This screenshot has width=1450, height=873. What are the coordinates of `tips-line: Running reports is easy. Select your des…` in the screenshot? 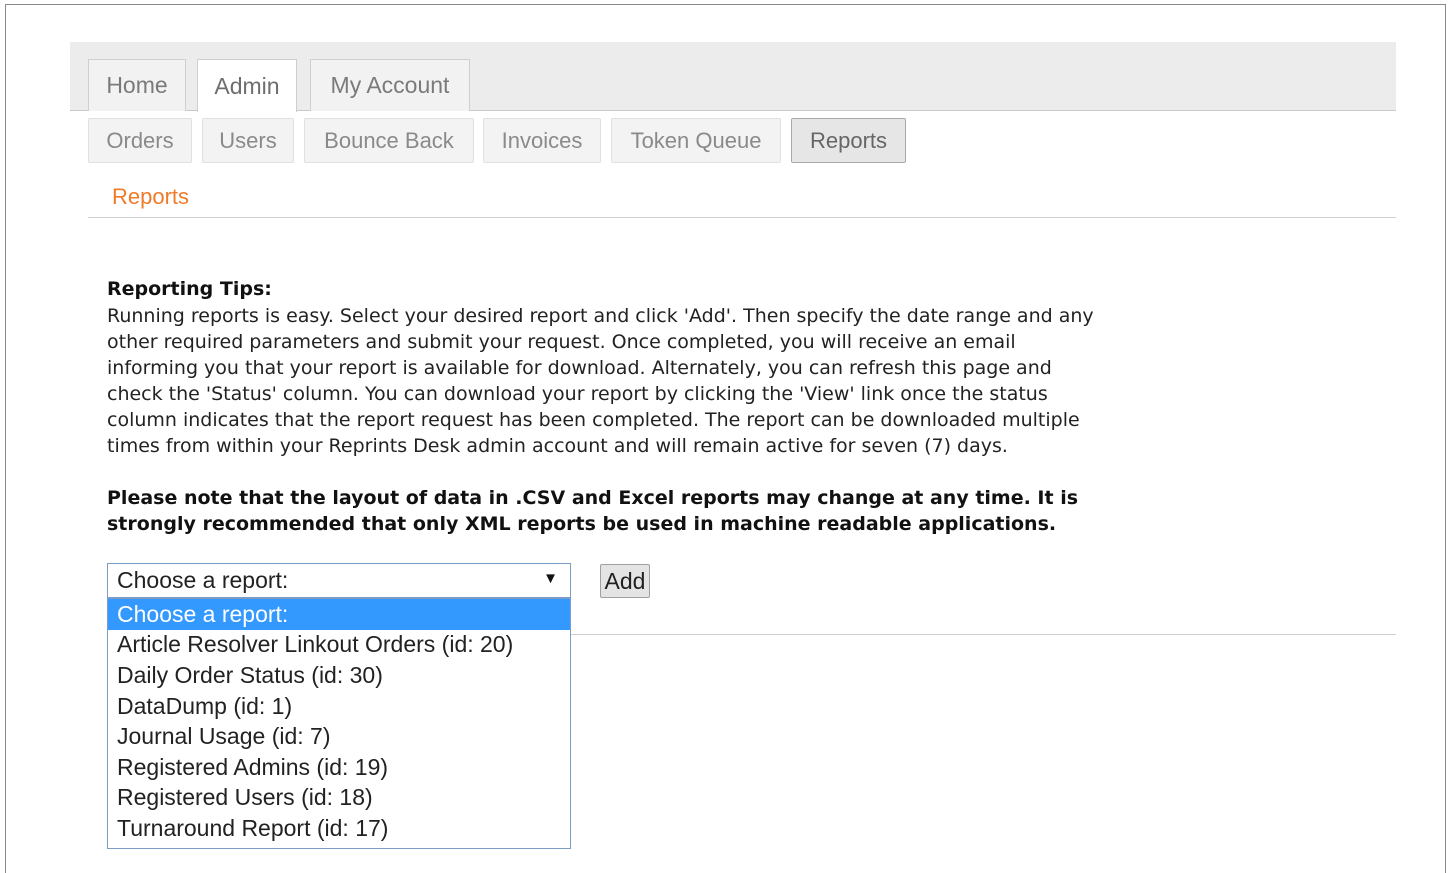 It's located at (600, 316).